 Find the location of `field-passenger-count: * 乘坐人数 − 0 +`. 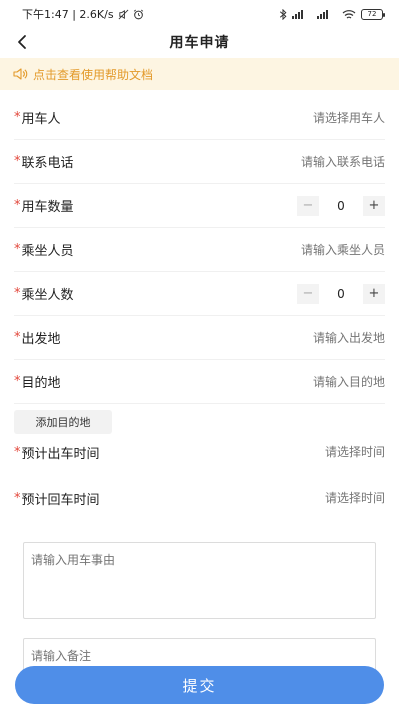

field-passenger-count: * 乘坐人数 − 0 + is located at coordinates (199, 294).